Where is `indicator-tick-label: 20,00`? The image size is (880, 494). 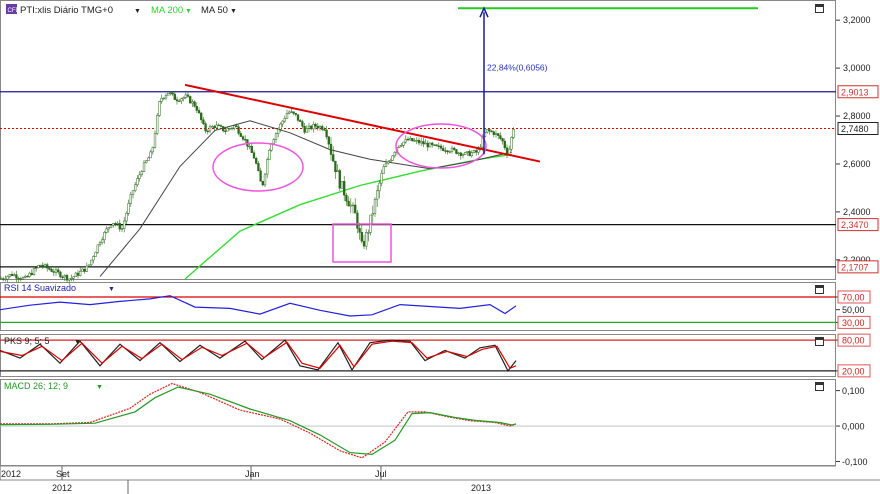
indicator-tick-label: 20,00 is located at coordinates (853, 371).